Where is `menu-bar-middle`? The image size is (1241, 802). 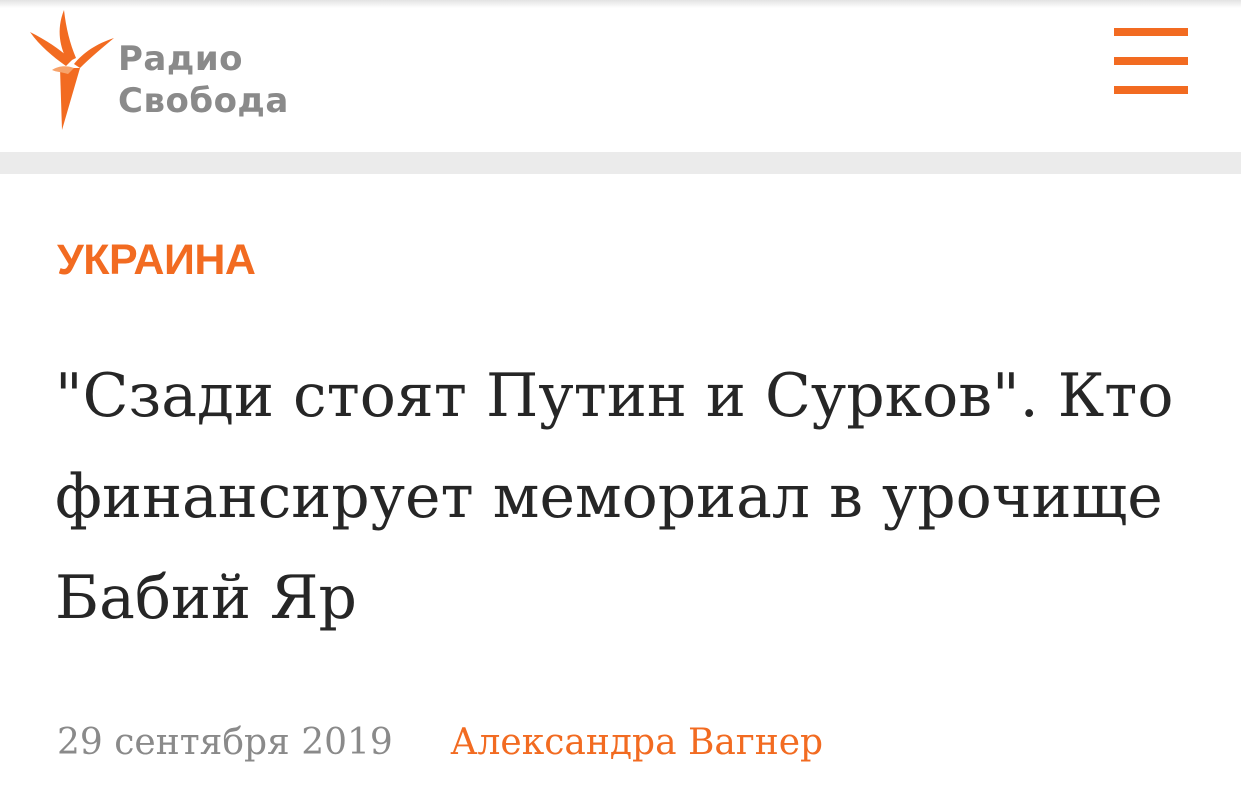
menu-bar-middle is located at coordinates (1151, 61).